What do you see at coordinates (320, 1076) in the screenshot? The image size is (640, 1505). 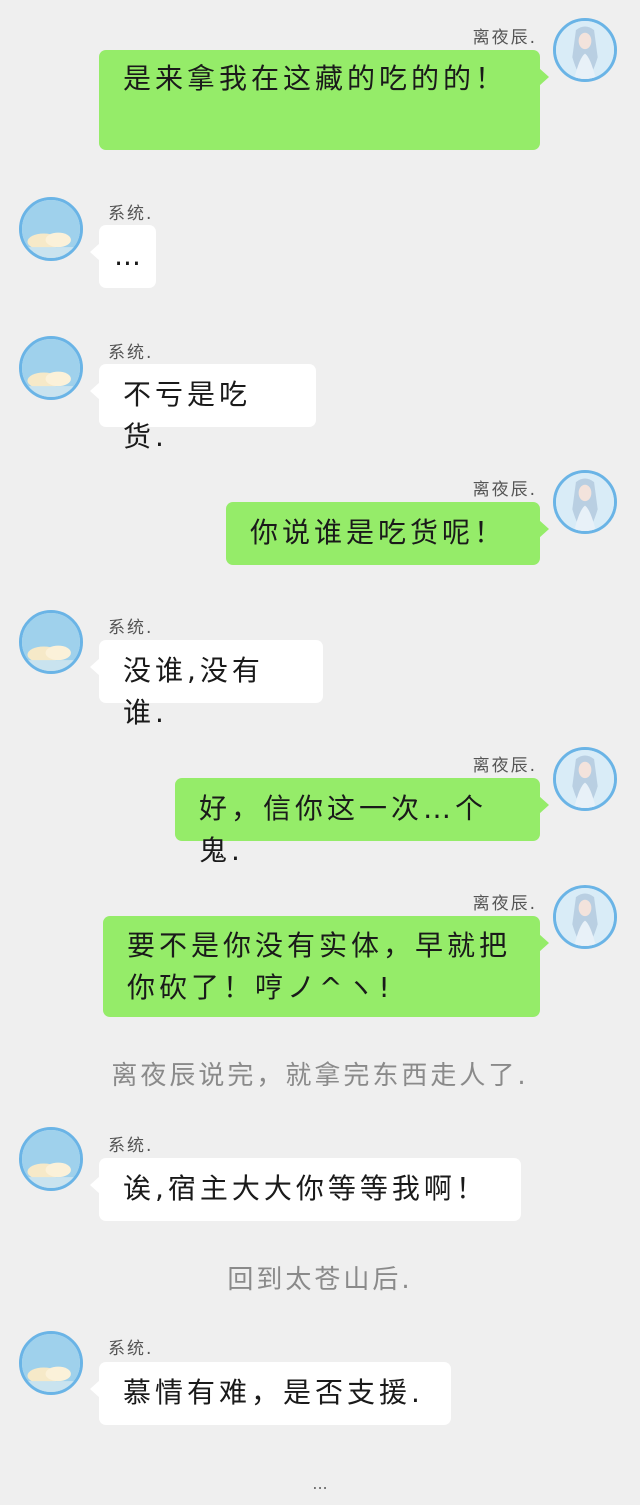 I see `narration-text: 离夜辰说完，就拿完东西走人了.` at bounding box center [320, 1076].